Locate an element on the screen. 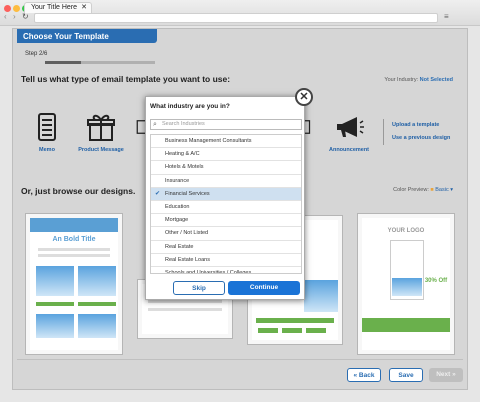 The height and width of the screenshot is (402, 480). category-memo: Memo is located at coordinates (47, 132).